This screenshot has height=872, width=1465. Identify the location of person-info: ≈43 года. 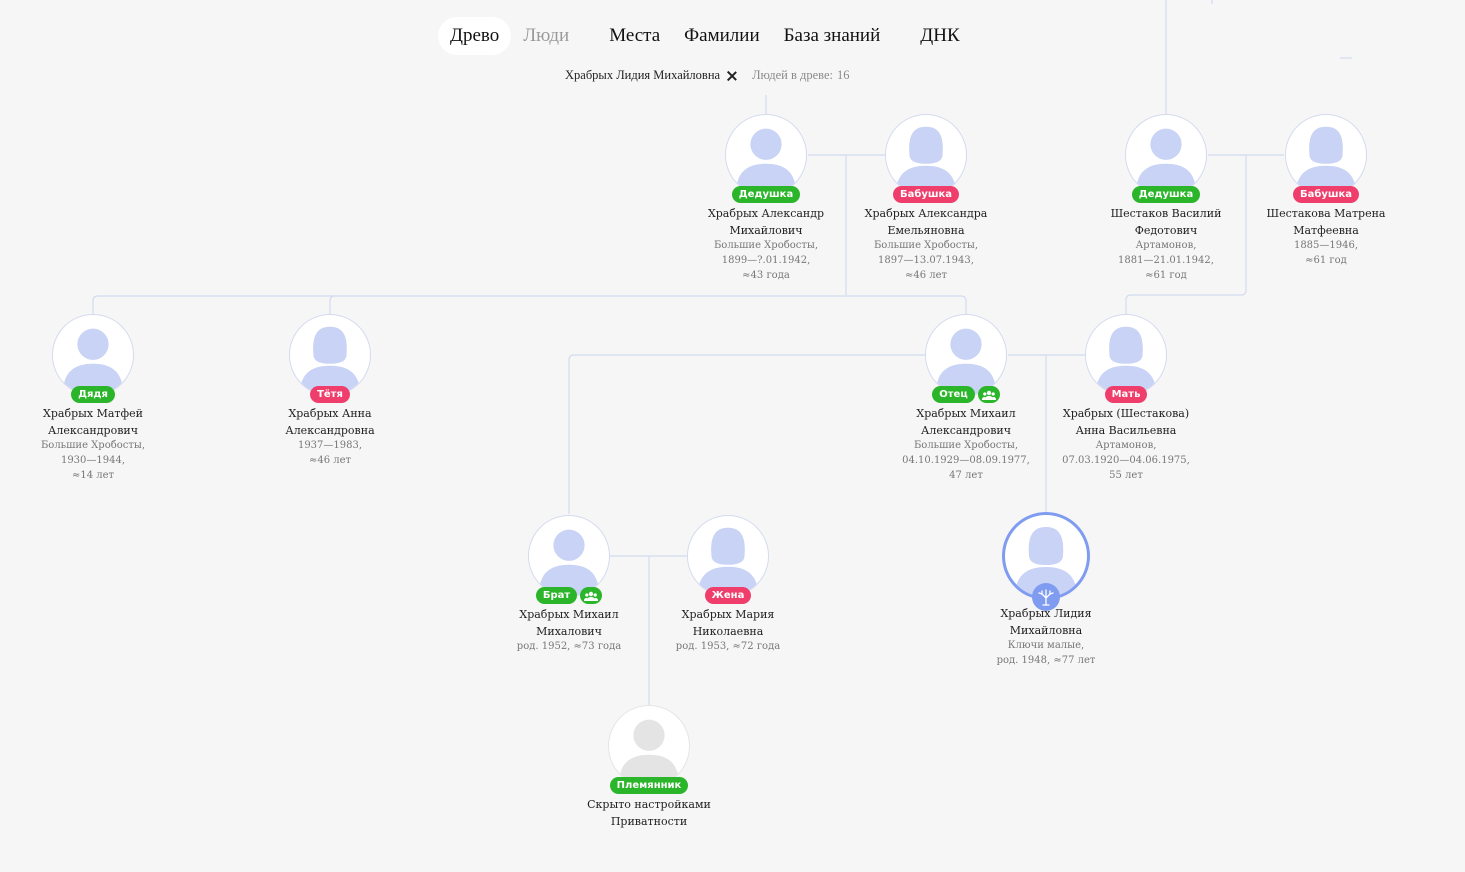
(766, 275).